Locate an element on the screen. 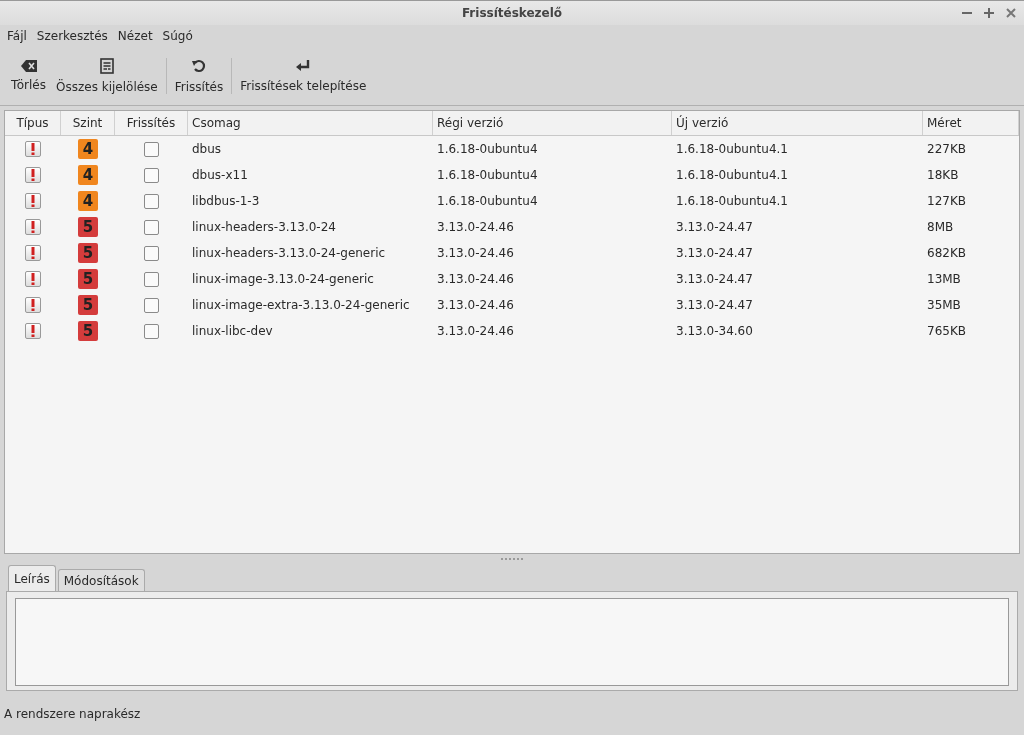  table-cell: 13MB is located at coordinates (944, 279).